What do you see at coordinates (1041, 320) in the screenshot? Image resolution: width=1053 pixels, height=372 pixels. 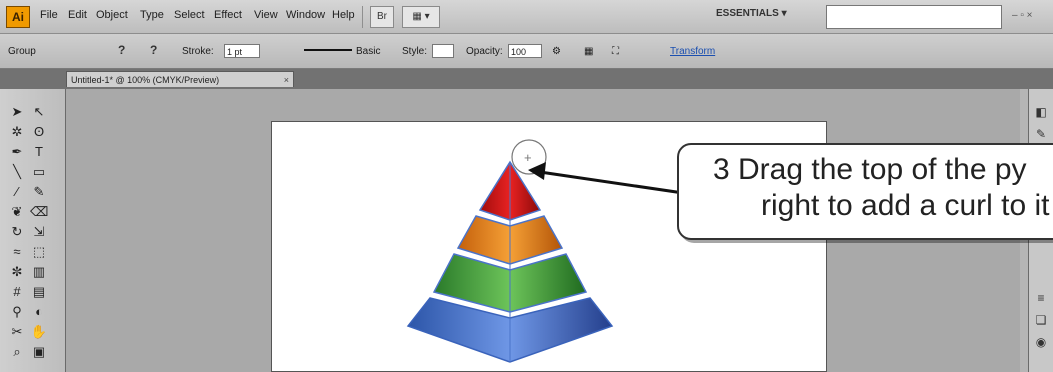 I see `layers-panel-icon: ❏` at bounding box center [1041, 320].